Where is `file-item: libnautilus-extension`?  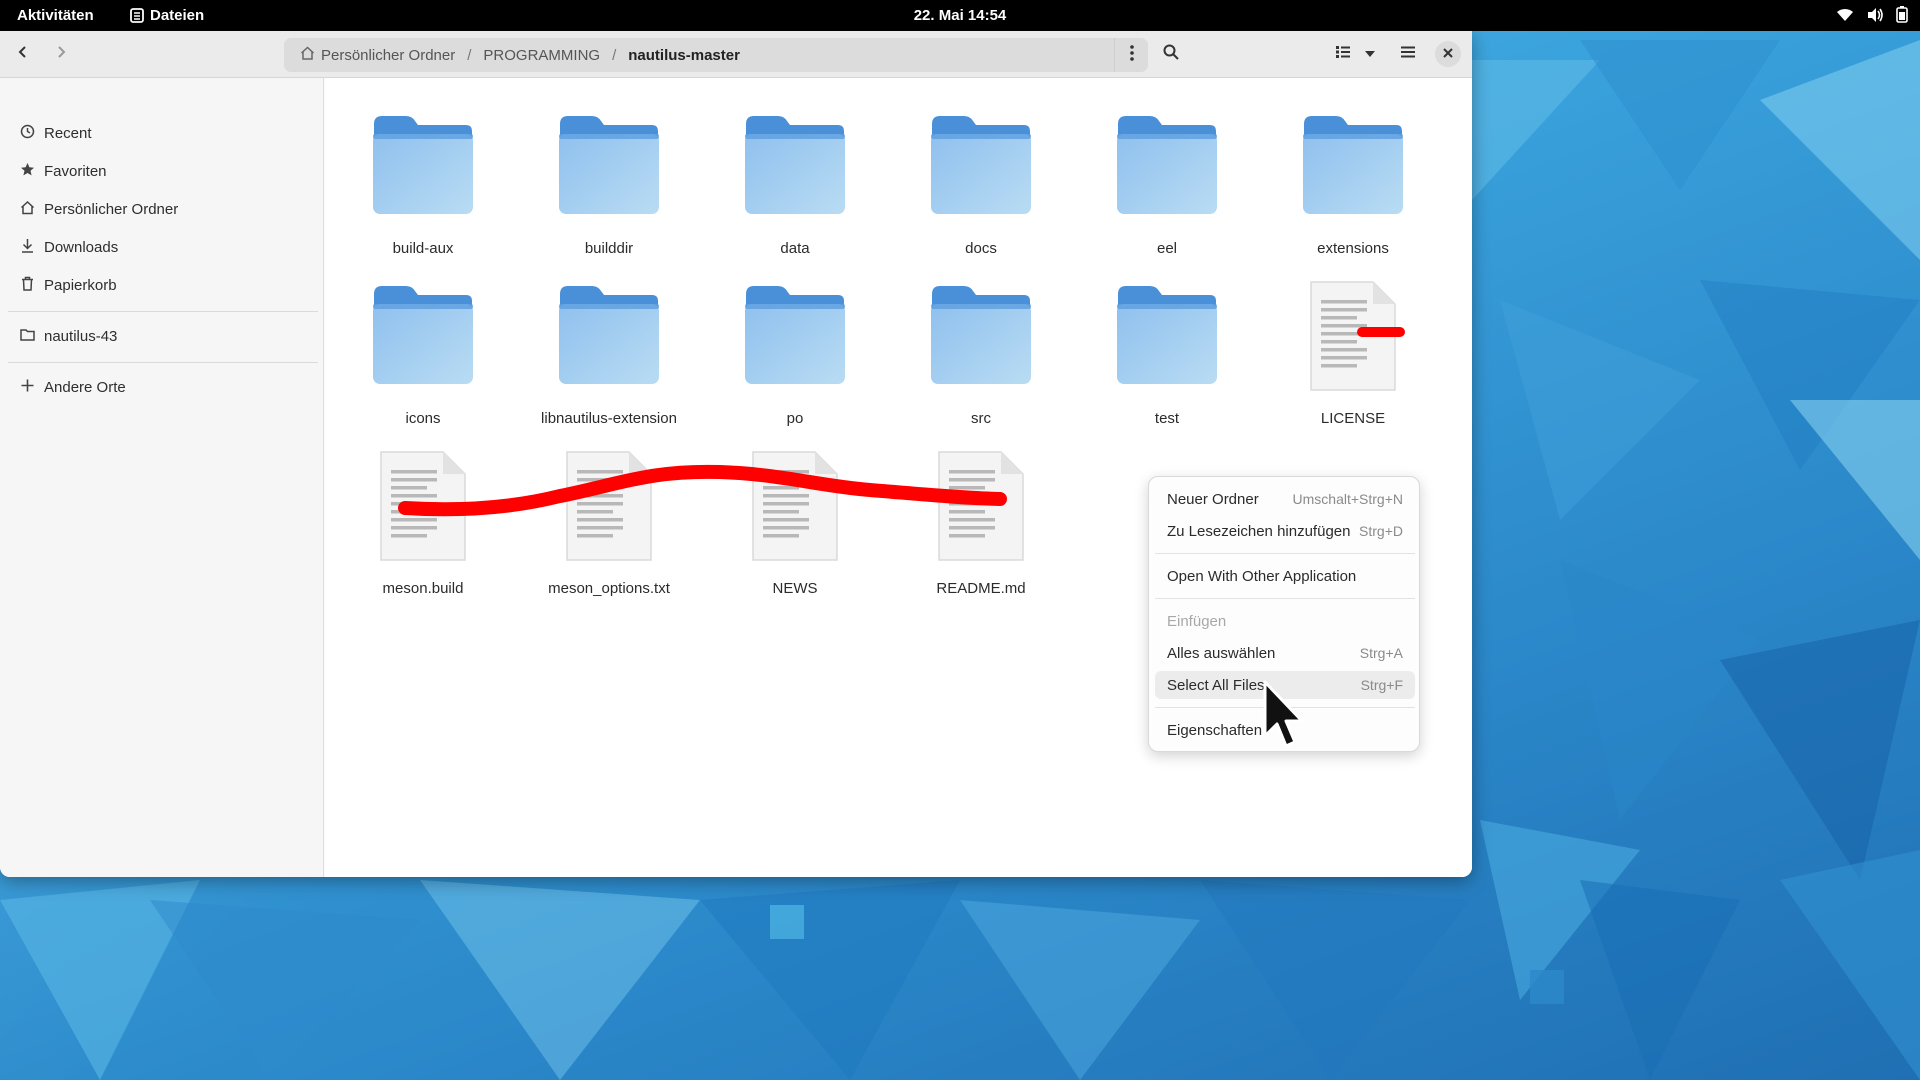 file-item: libnautilus-extension is located at coordinates (609, 353).